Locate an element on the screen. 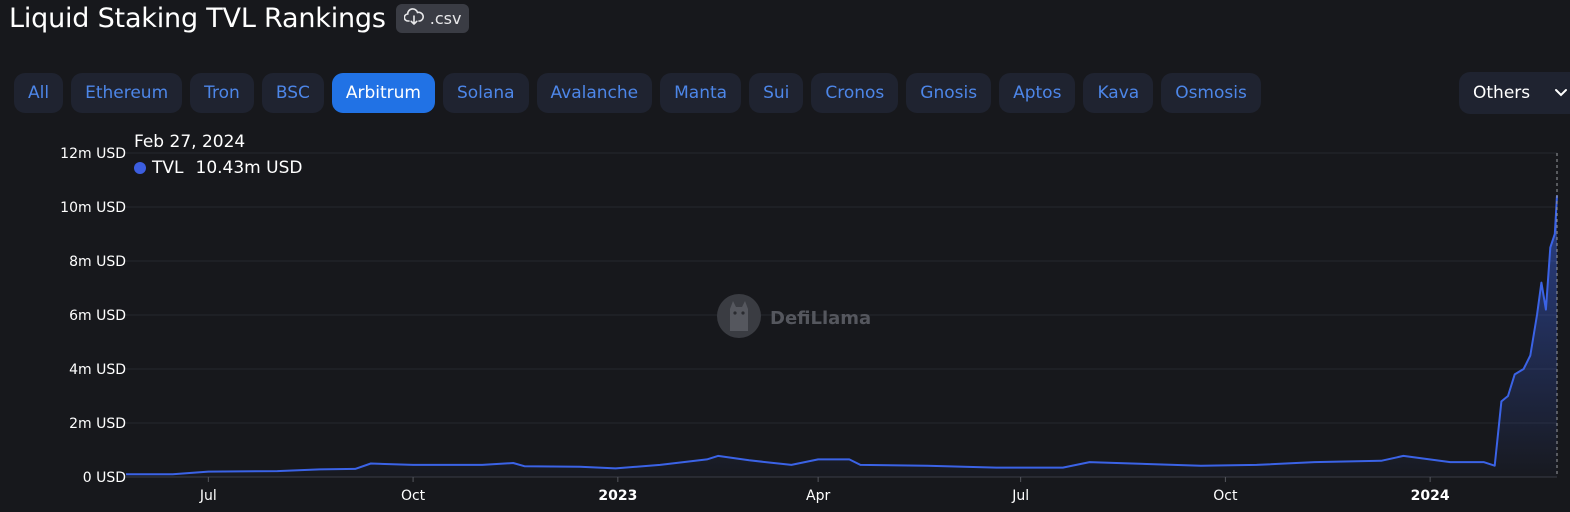  y-tick-label: 0 USD is located at coordinates (104, 478).